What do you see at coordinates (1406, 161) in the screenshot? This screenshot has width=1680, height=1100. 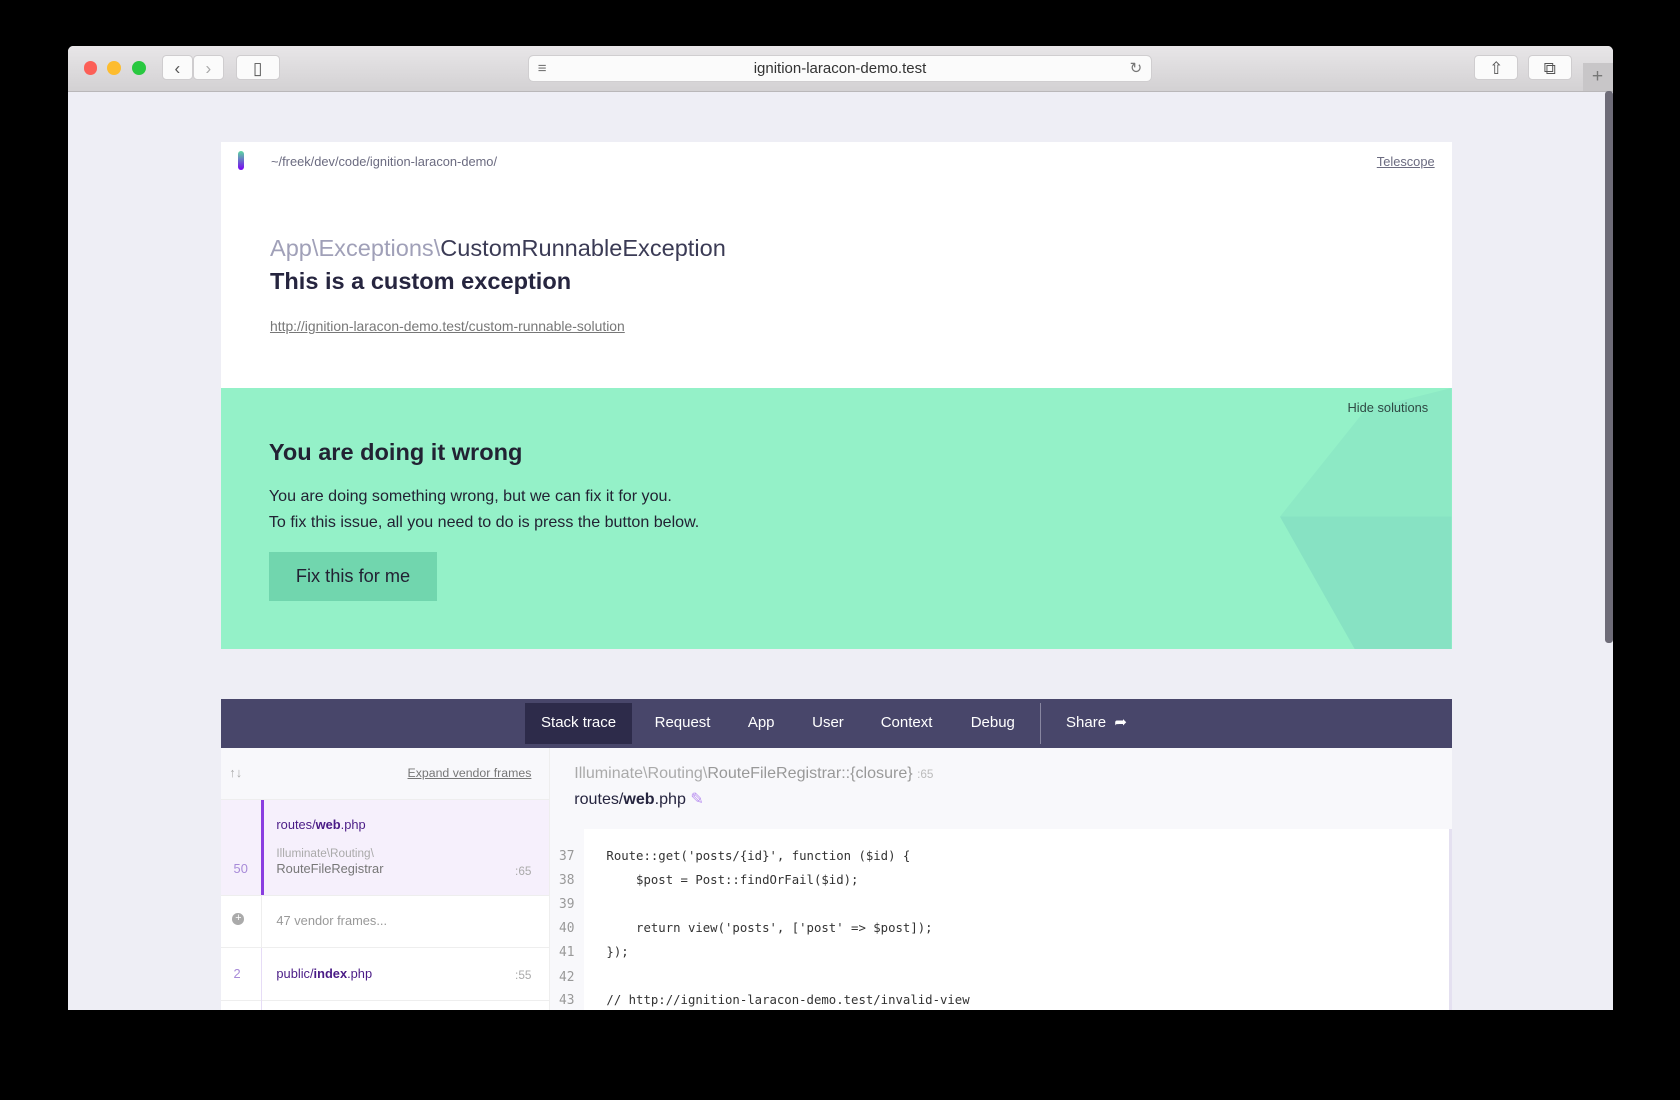 I see `telescope-link: Telescope` at bounding box center [1406, 161].